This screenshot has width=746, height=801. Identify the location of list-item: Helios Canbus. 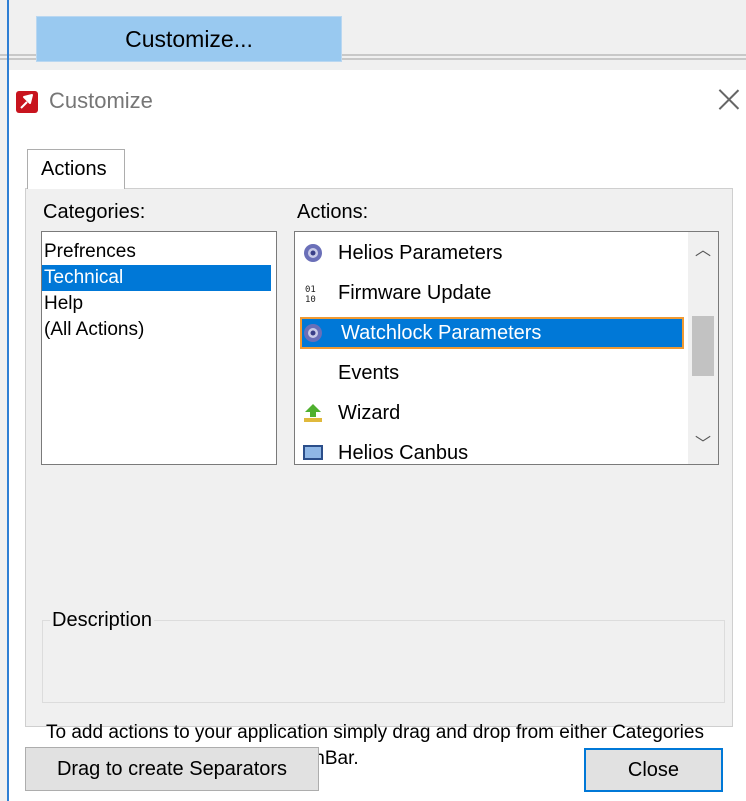
(492, 450).